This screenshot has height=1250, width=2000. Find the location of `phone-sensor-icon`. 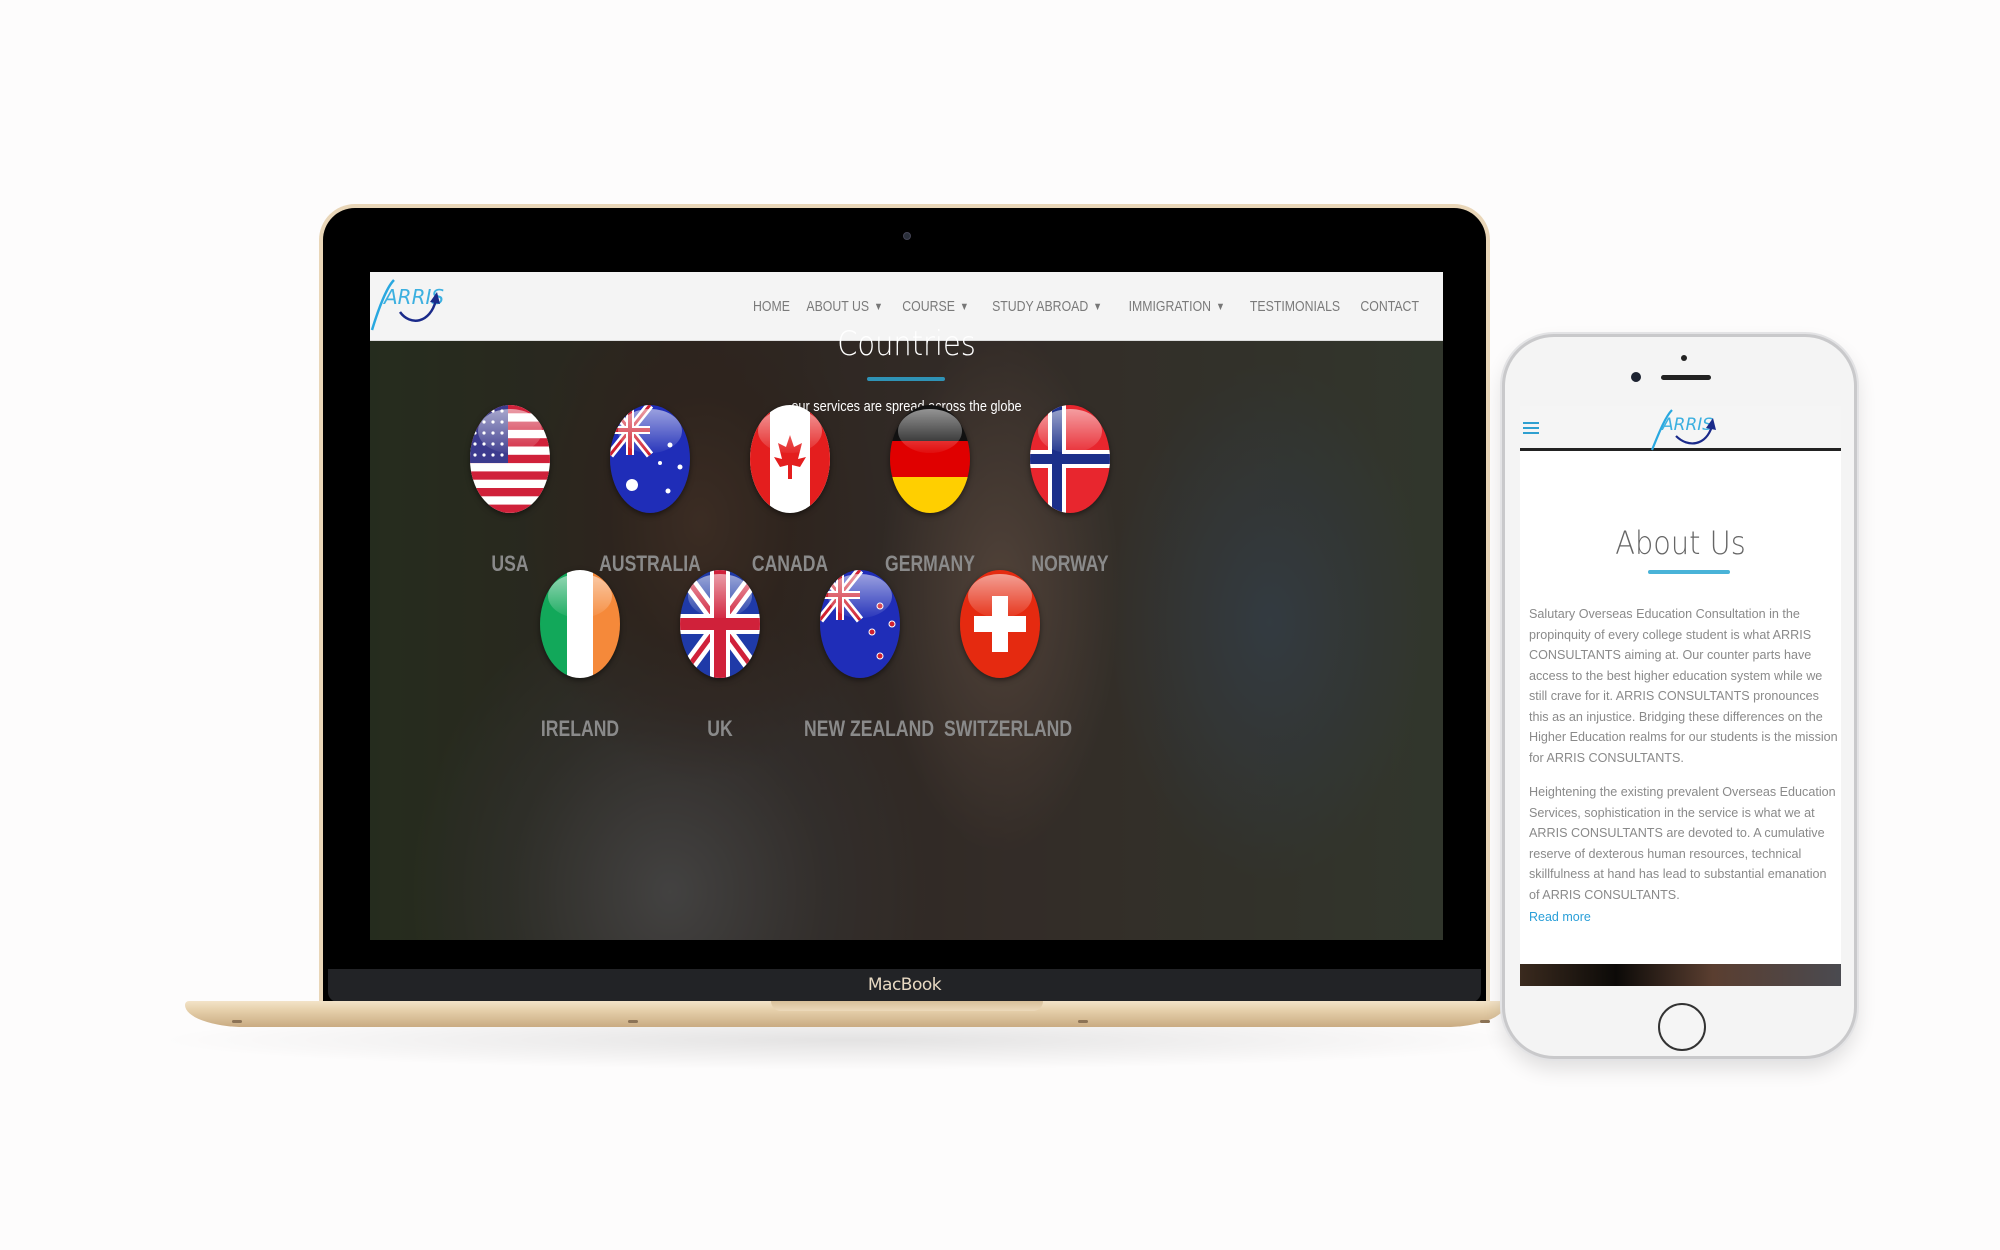

phone-sensor-icon is located at coordinates (1684, 358).